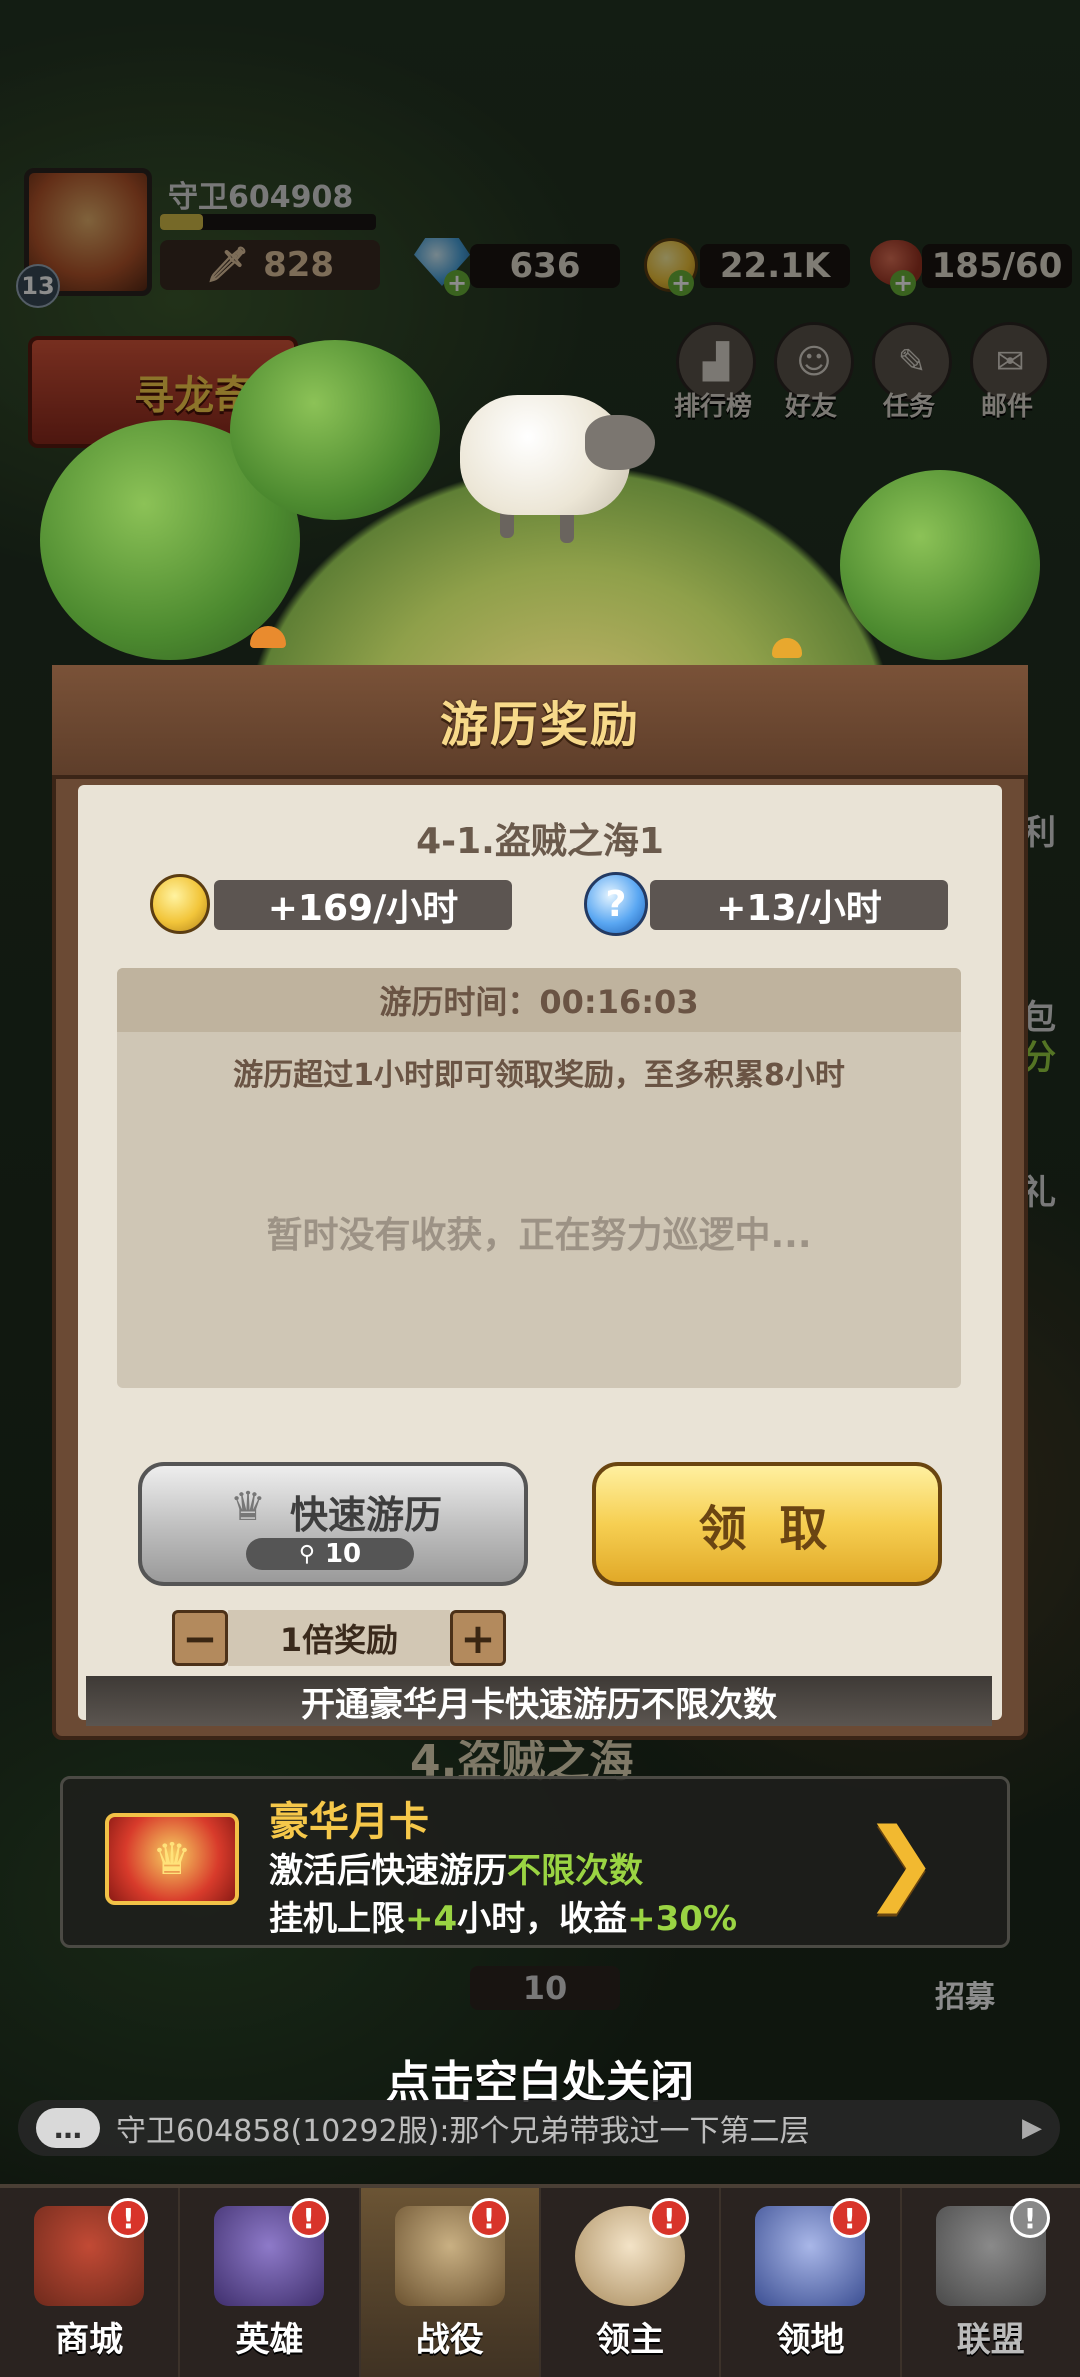 This screenshot has width=1080, height=2377. What do you see at coordinates (575, 1871) in the screenshot?
I see `promo-line1-highlight: 不限次数` at bounding box center [575, 1871].